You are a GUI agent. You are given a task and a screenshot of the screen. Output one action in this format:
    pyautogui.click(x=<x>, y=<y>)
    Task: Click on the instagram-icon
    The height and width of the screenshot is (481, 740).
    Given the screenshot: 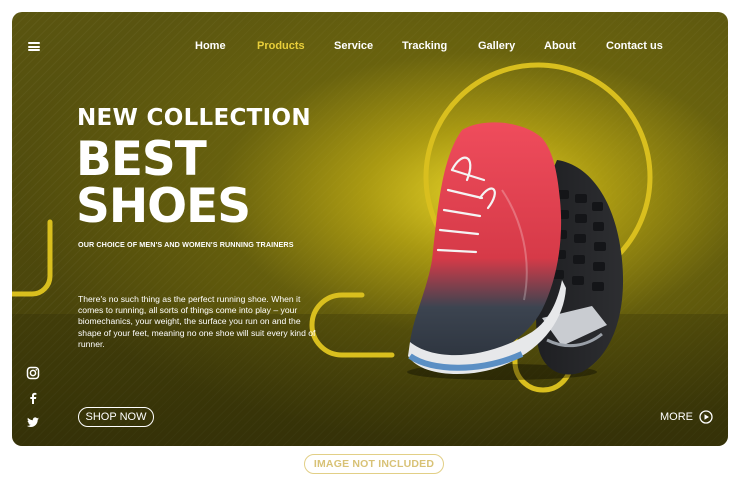 What is the action you would take?
    pyautogui.click(x=33, y=373)
    